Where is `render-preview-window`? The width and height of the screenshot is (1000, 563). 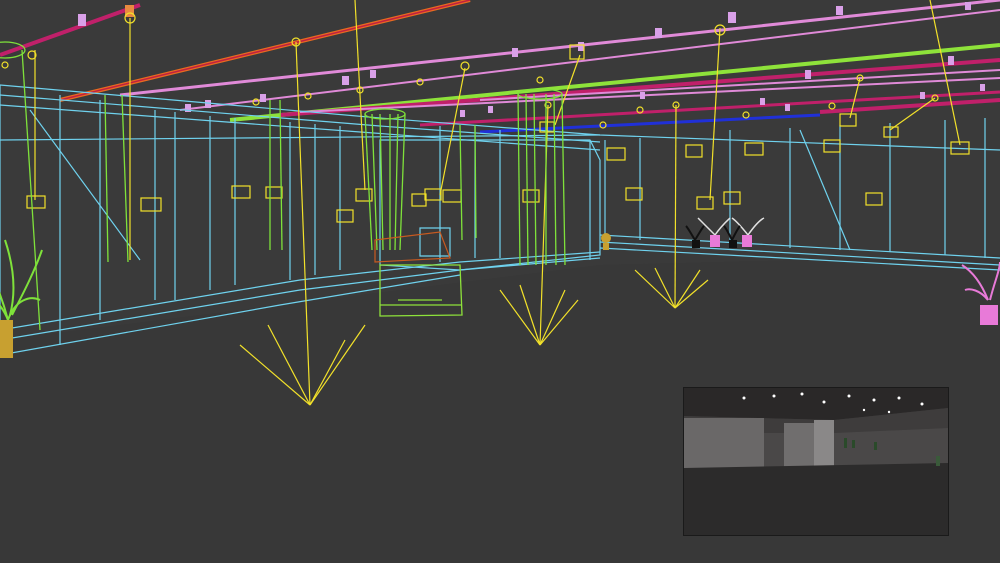
render-preview-window is located at coordinates (816, 461).